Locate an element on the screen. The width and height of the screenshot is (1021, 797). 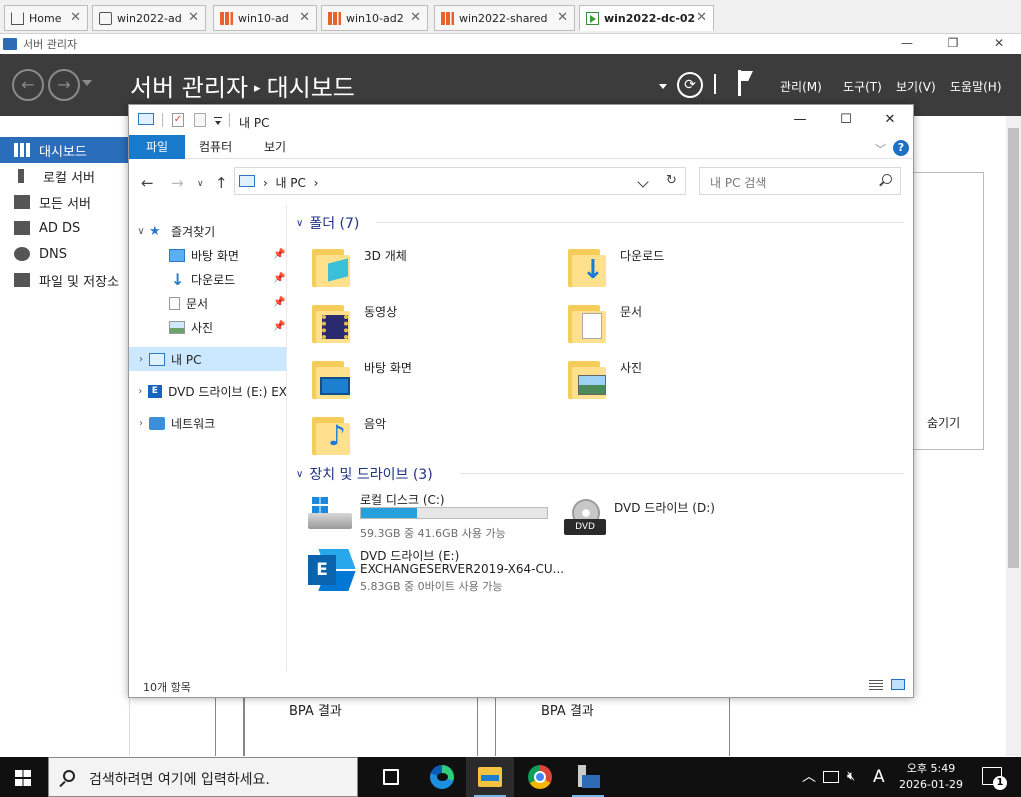
host-tab-win2022-shared: win2022-shared ✕ is located at coordinates (504, 18).